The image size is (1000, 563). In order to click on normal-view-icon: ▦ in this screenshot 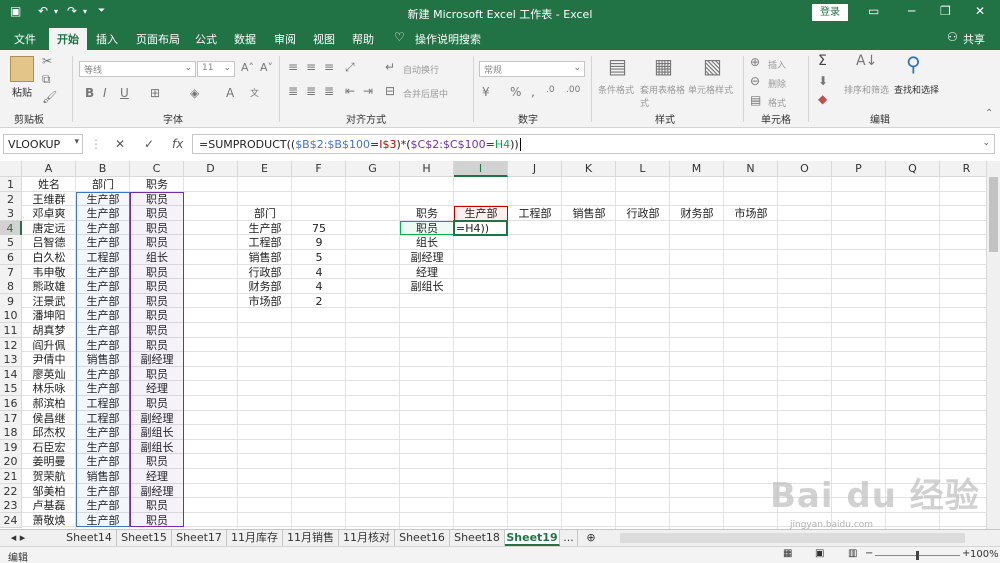, I will do `click(787, 553)`.